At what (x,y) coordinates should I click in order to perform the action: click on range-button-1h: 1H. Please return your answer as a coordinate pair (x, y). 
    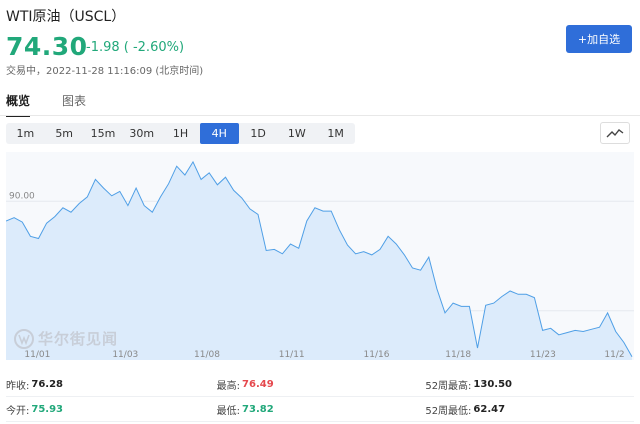
    Looking at the image, I should click on (180, 133).